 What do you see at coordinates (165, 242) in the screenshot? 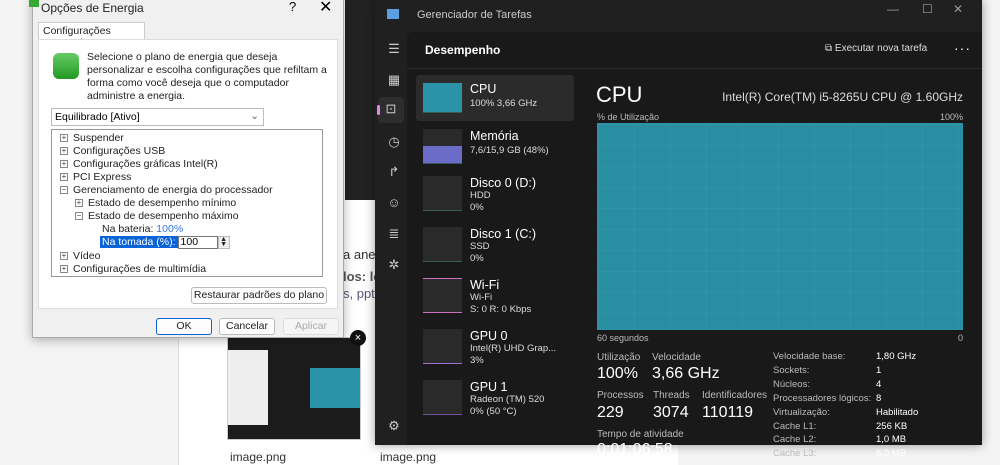
I see `plugged-setting: Na tomada (%): 100 ▲ ▼` at bounding box center [165, 242].